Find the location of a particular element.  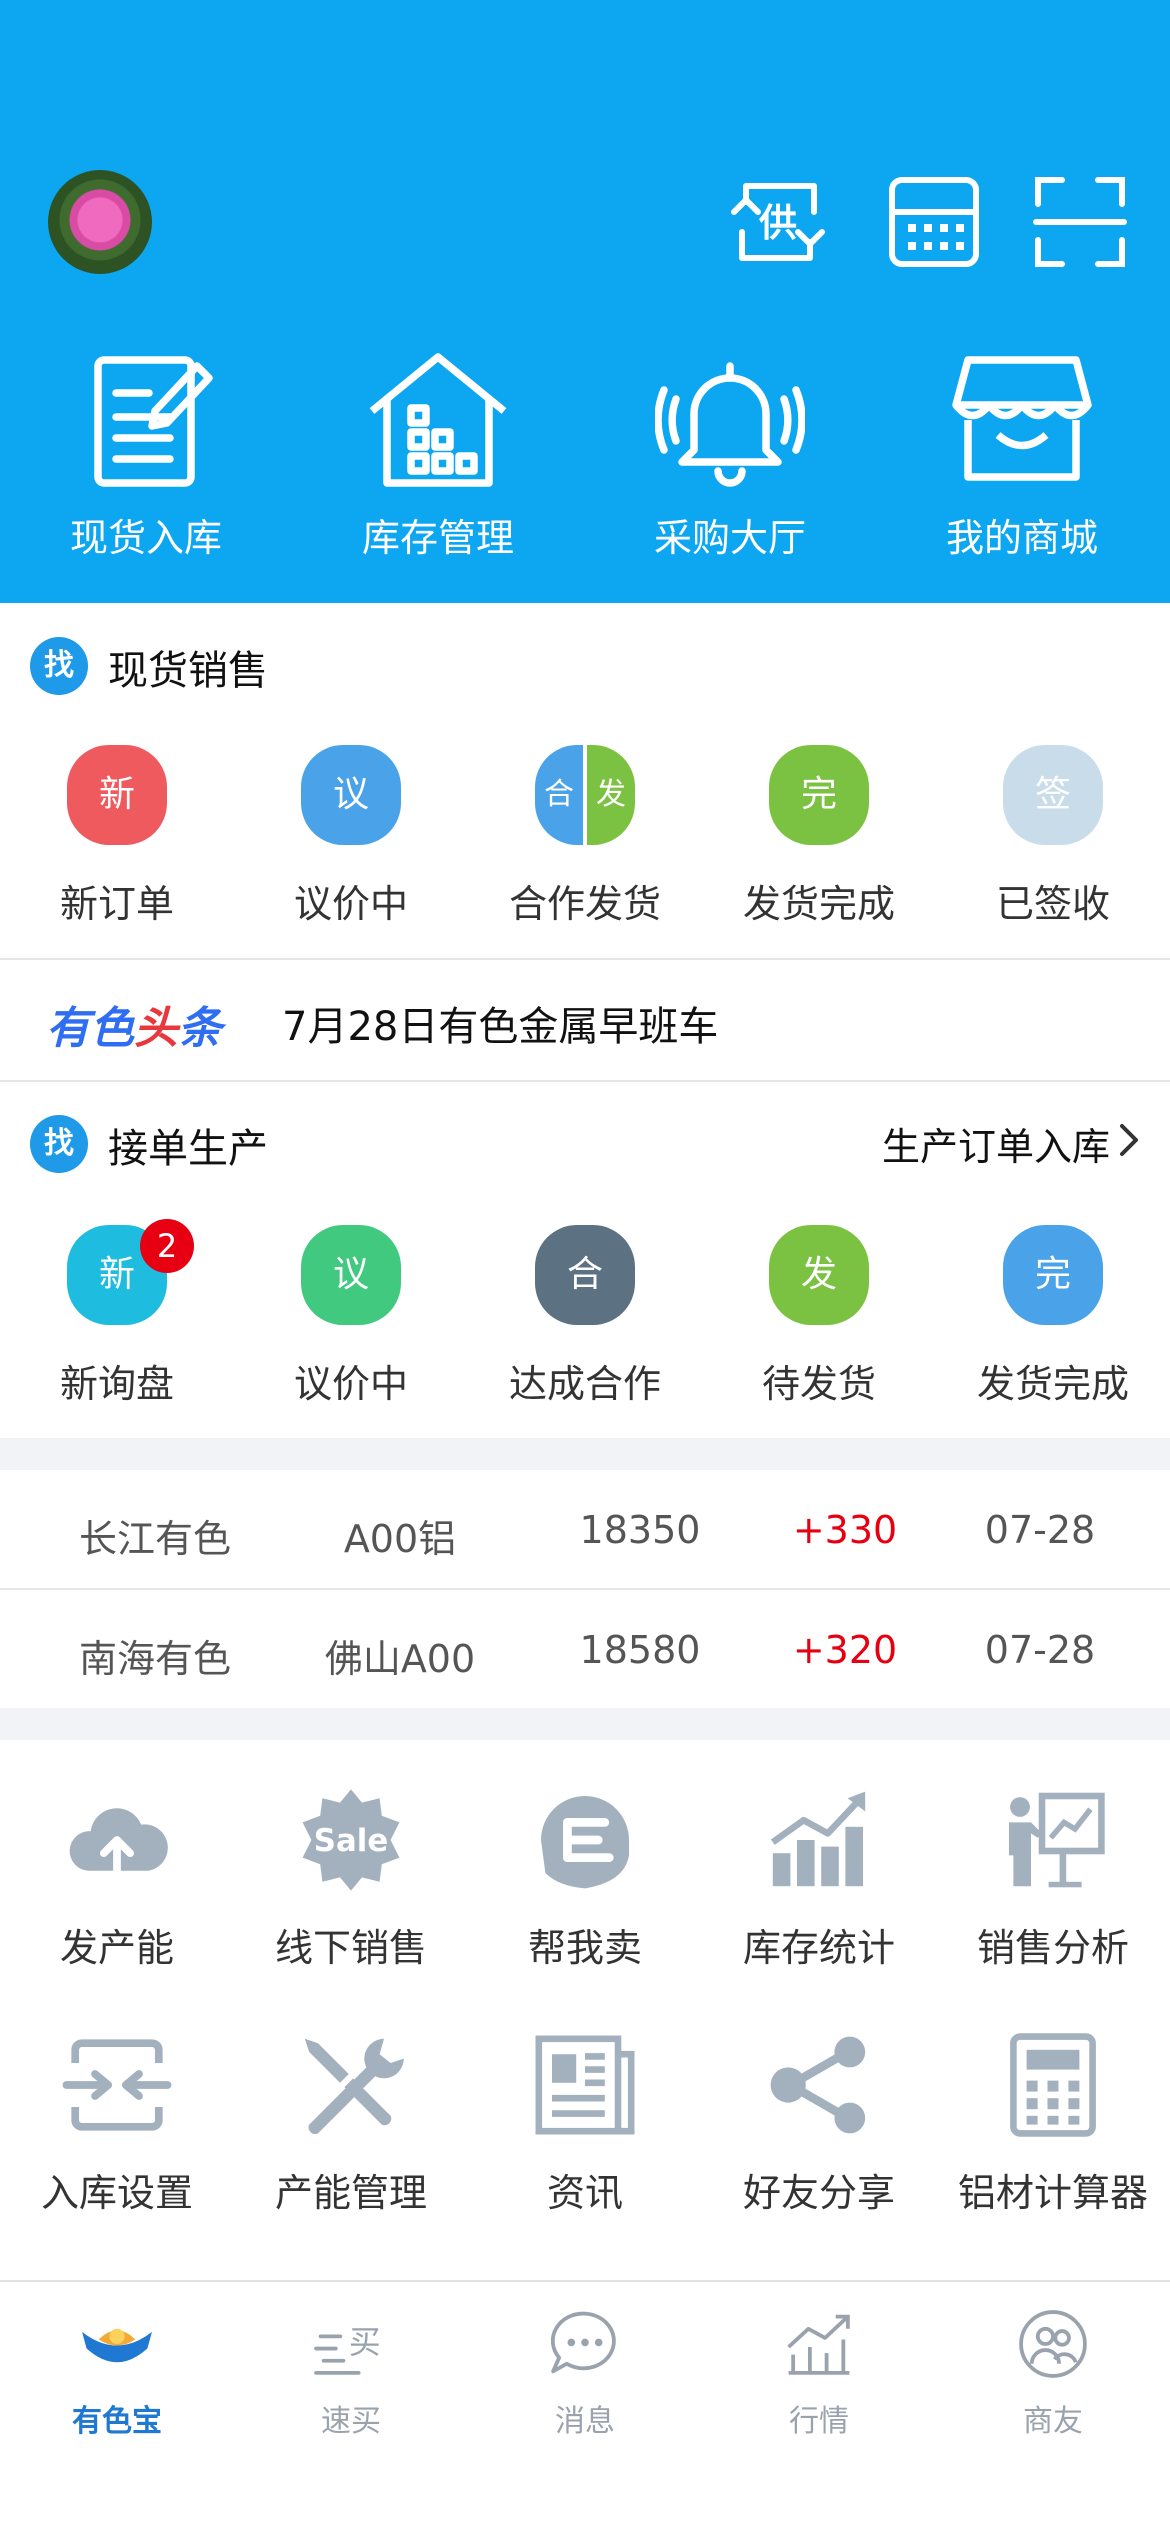

status-pending-shipment: 发 待发货 is located at coordinates (819, 1325).